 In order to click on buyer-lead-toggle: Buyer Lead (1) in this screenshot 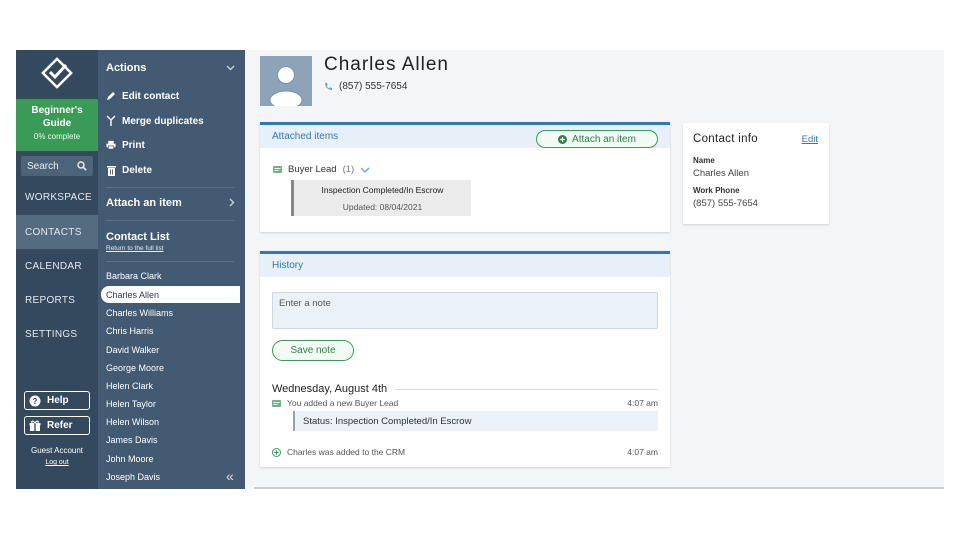, I will do `click(321, 169)`.